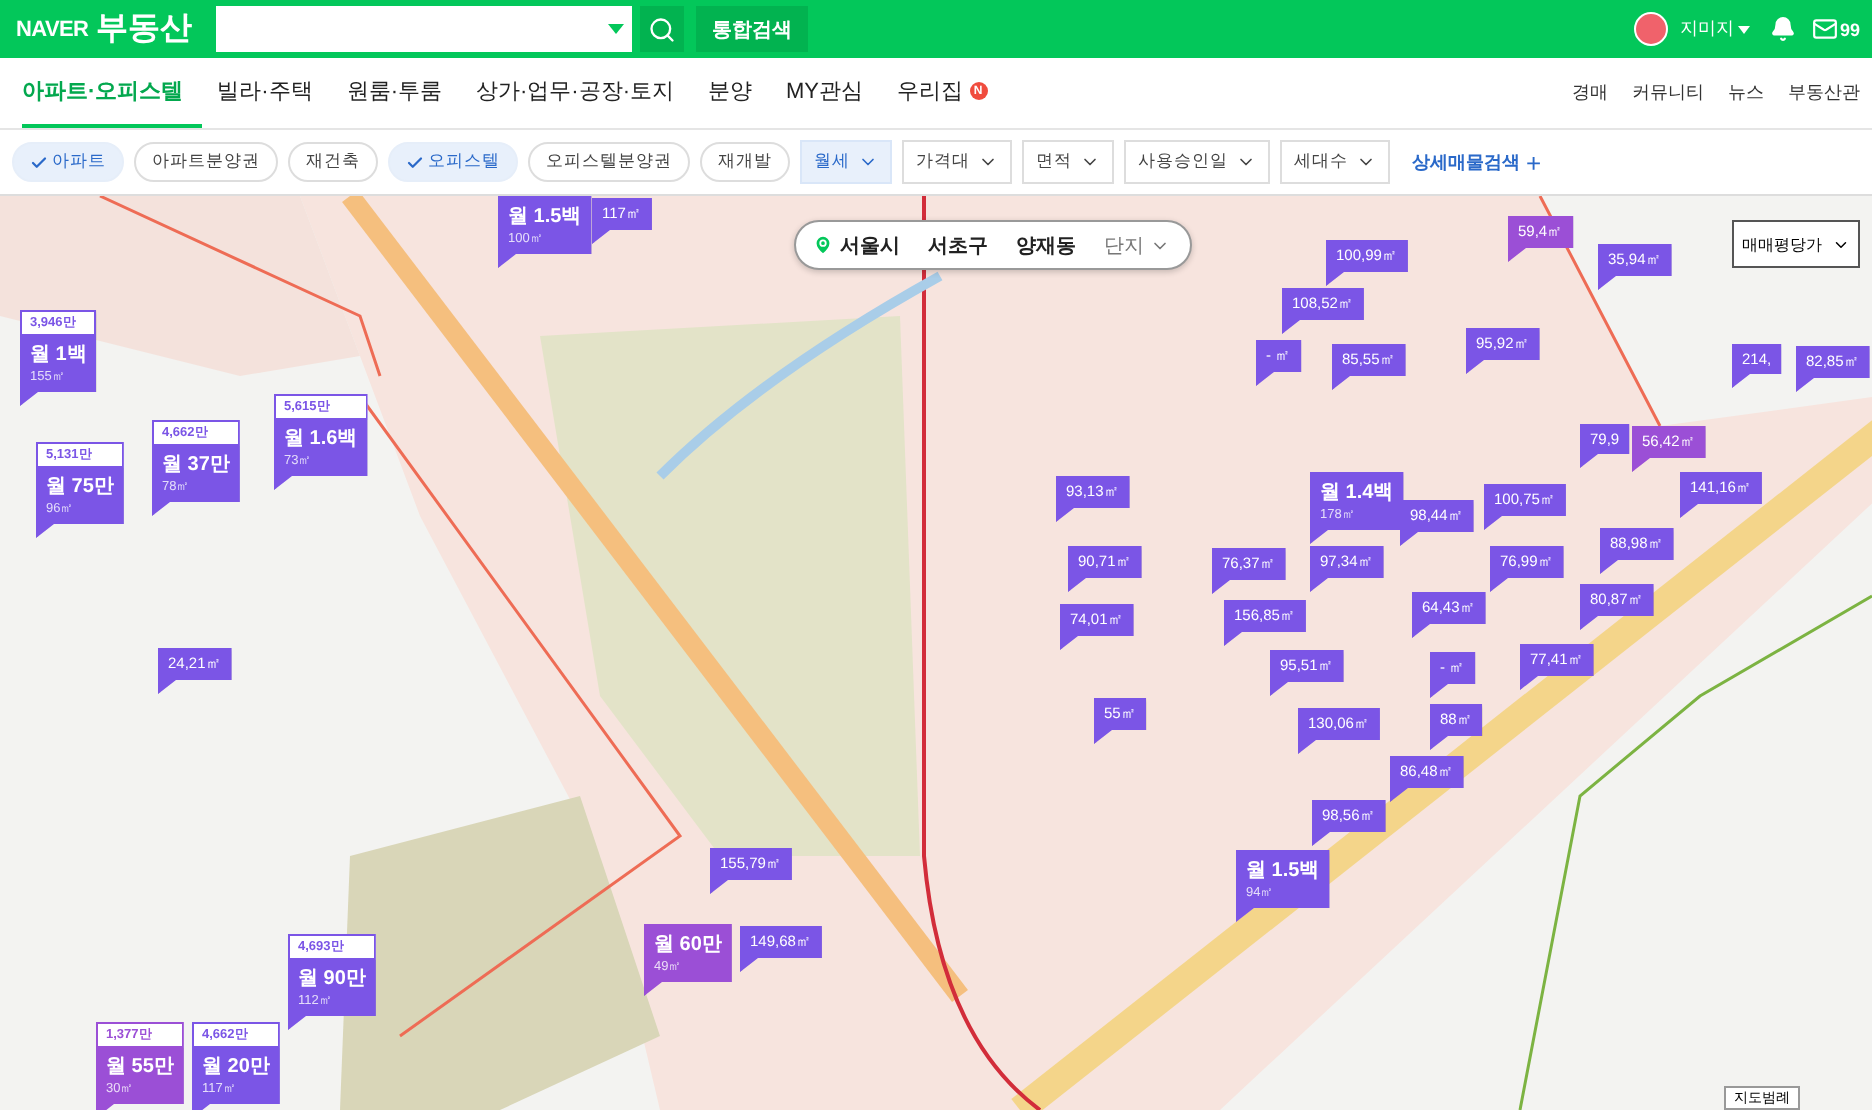 This screenshot has height=1110, width=1872. Describe the element at coordinates (1668, 93) in the screenshot. I see `nav-link: 커뮤니티` at that location.